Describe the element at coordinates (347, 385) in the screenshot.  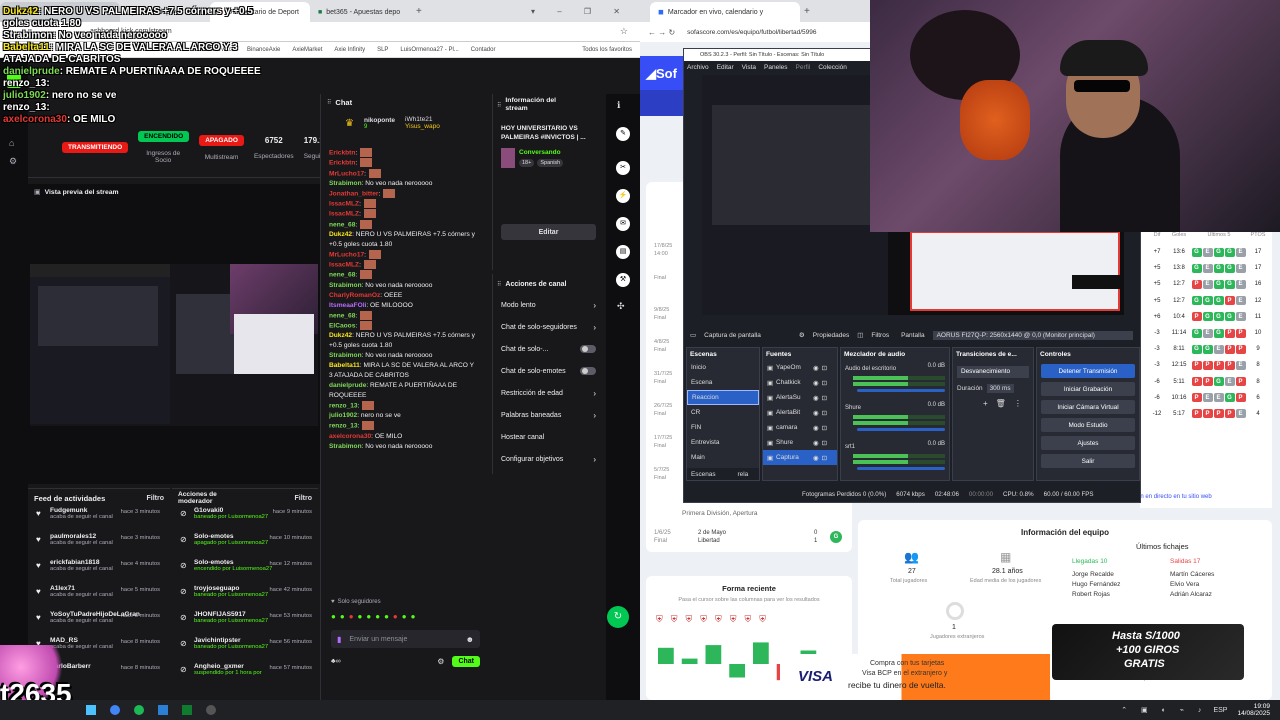
I see `chat-username: danielprude` at that location.